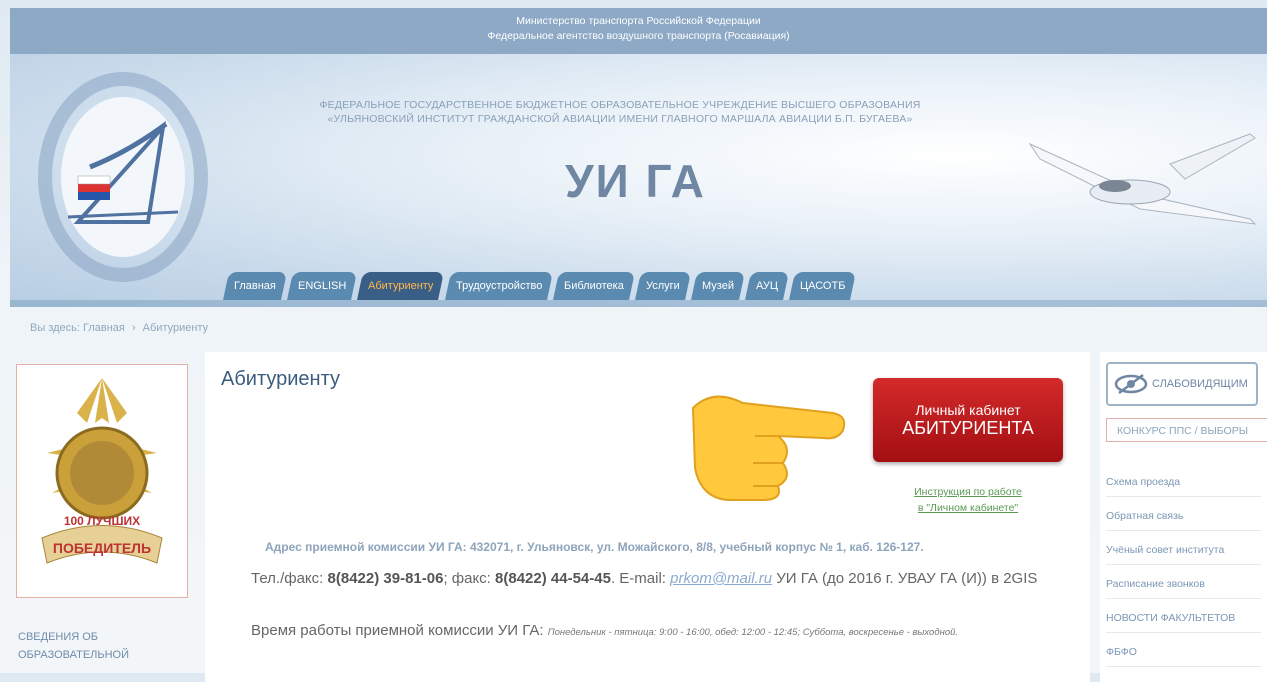 The height and width of the screenshot is (682, 1267). I want to click on applicant-cabinet-button: Личный кабинет АБИТУРИЕНТА, so click(968, 420).